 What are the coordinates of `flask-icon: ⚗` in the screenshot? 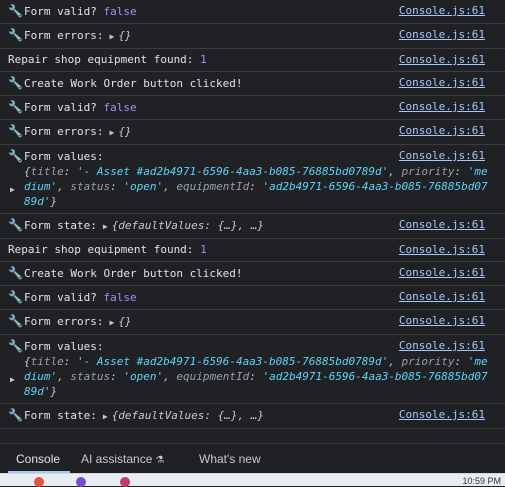 It's located at (160, 460).